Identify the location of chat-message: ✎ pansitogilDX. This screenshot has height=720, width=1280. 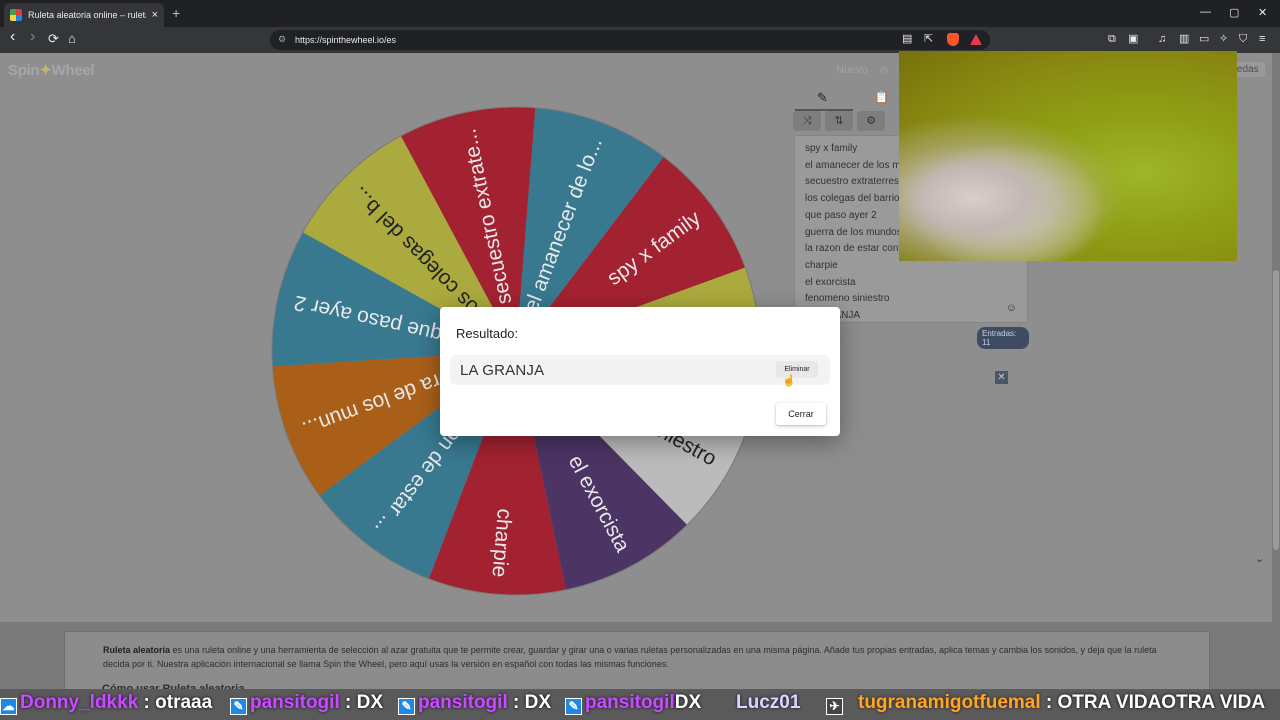
(633, 703).